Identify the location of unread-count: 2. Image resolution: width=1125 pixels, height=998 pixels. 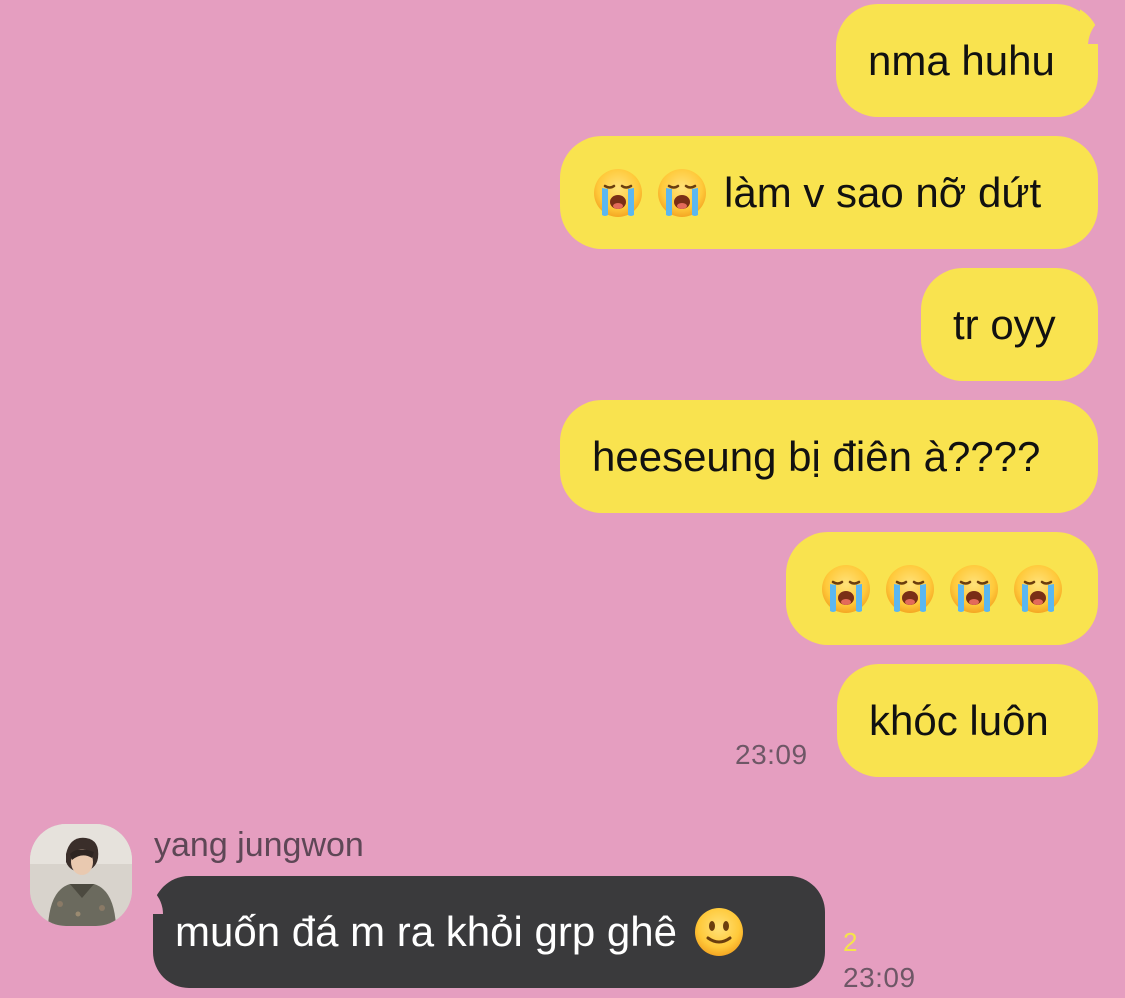
(850, 942).